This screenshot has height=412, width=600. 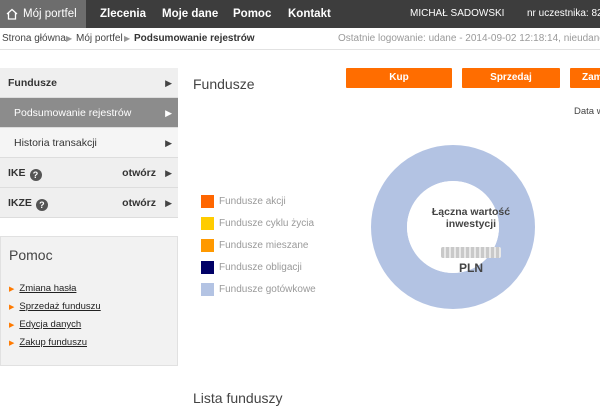 What do you see at coordinates (89, 173) in the screenshot?
I see `sidebar-item-ike: IKE? otwórz ▶` at bounding box center [89, 173].